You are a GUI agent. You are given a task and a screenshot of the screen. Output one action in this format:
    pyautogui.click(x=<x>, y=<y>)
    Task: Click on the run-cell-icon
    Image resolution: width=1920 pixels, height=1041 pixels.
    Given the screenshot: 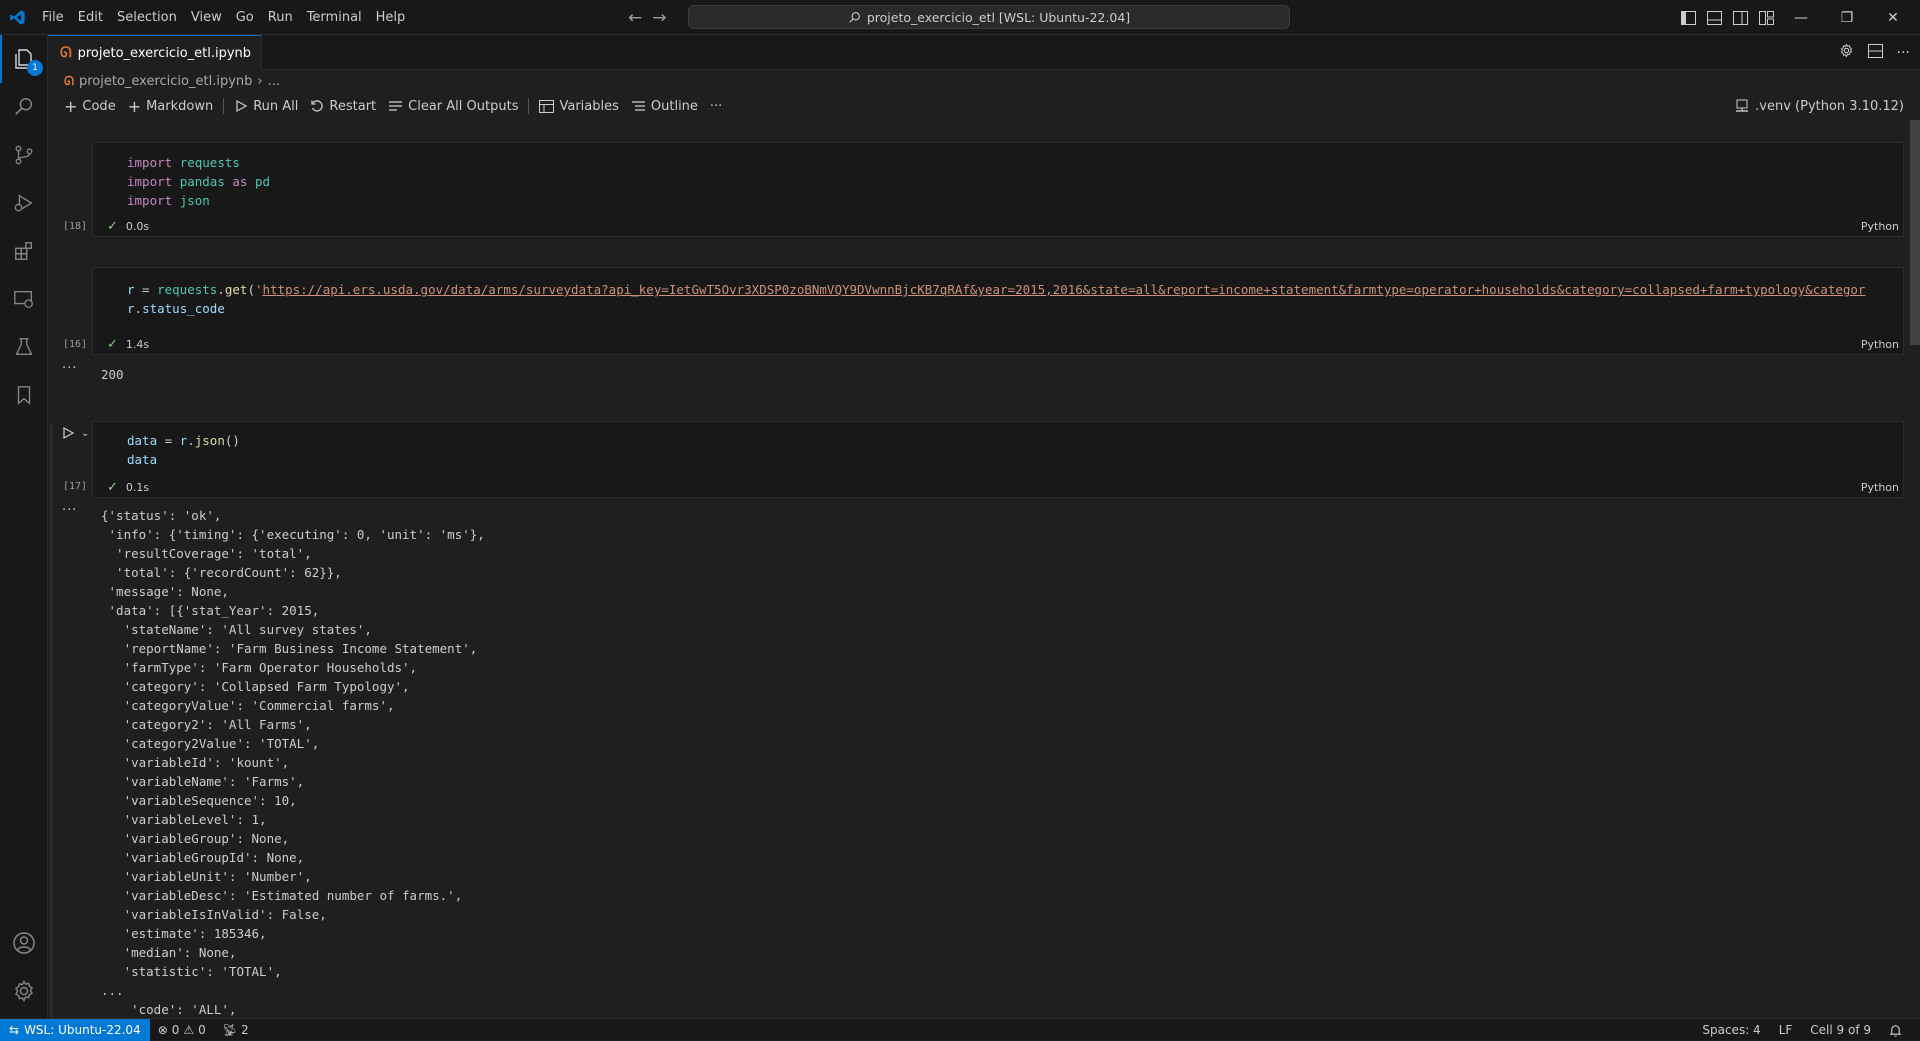 What is the action you would take?
    pyautogui.click(x=68, y=433)
    